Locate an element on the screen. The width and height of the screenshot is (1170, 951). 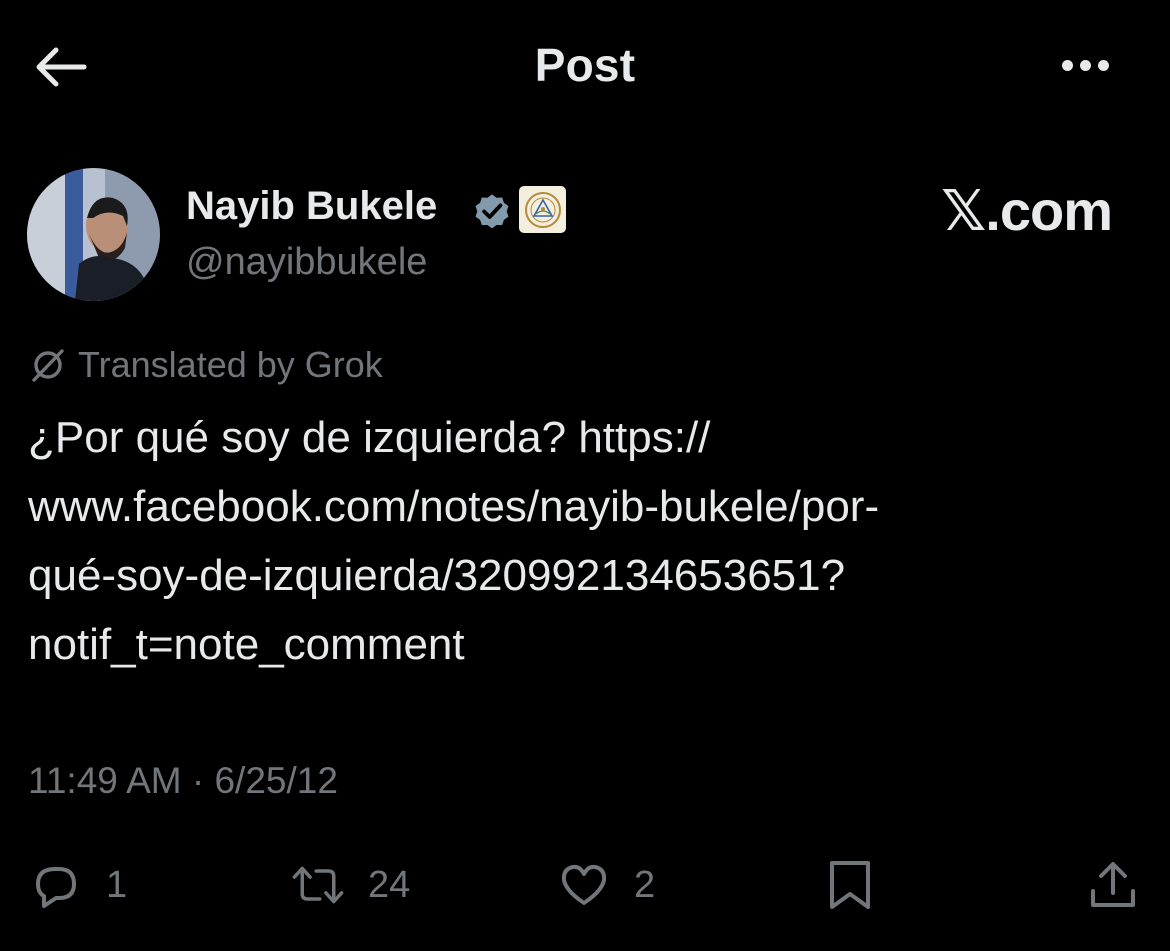
heart-icon is located at coordinates (584, 884).